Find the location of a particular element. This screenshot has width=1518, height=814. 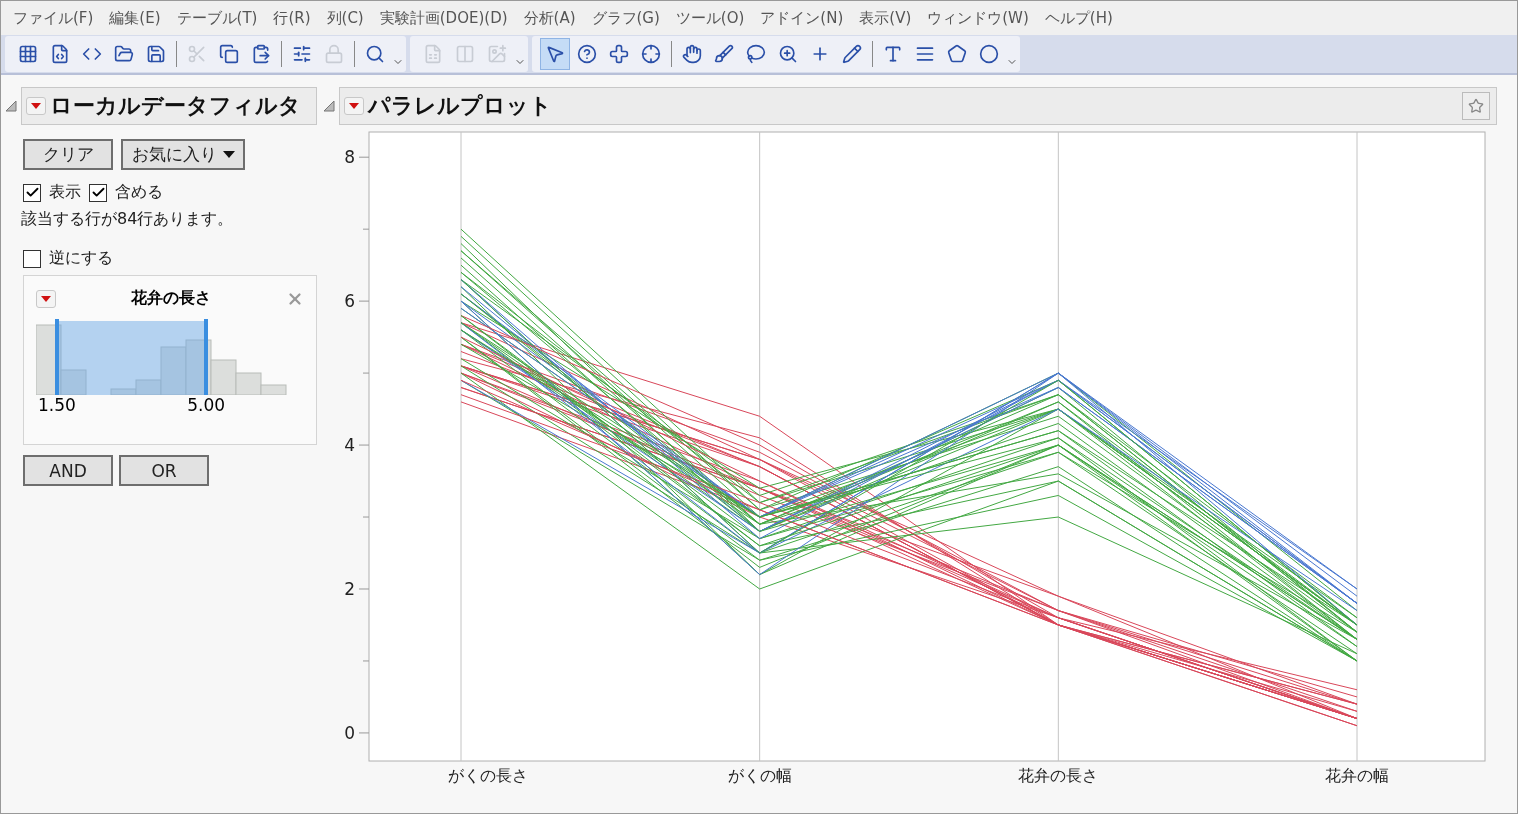

panel-title: パラレルプロット is located at coordinates (460, 106).